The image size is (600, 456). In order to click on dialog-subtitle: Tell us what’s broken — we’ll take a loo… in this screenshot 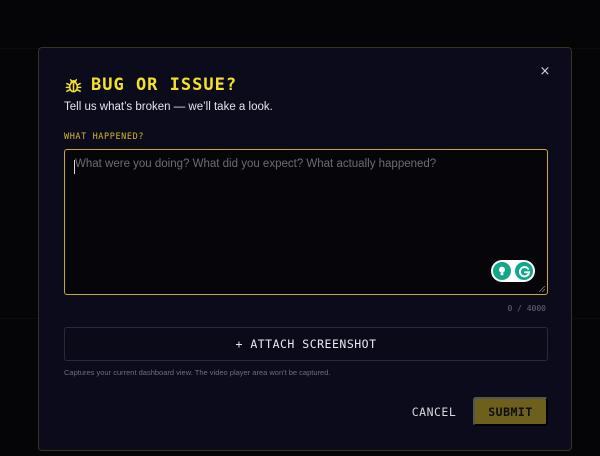, I will do `click(168, 107)`.